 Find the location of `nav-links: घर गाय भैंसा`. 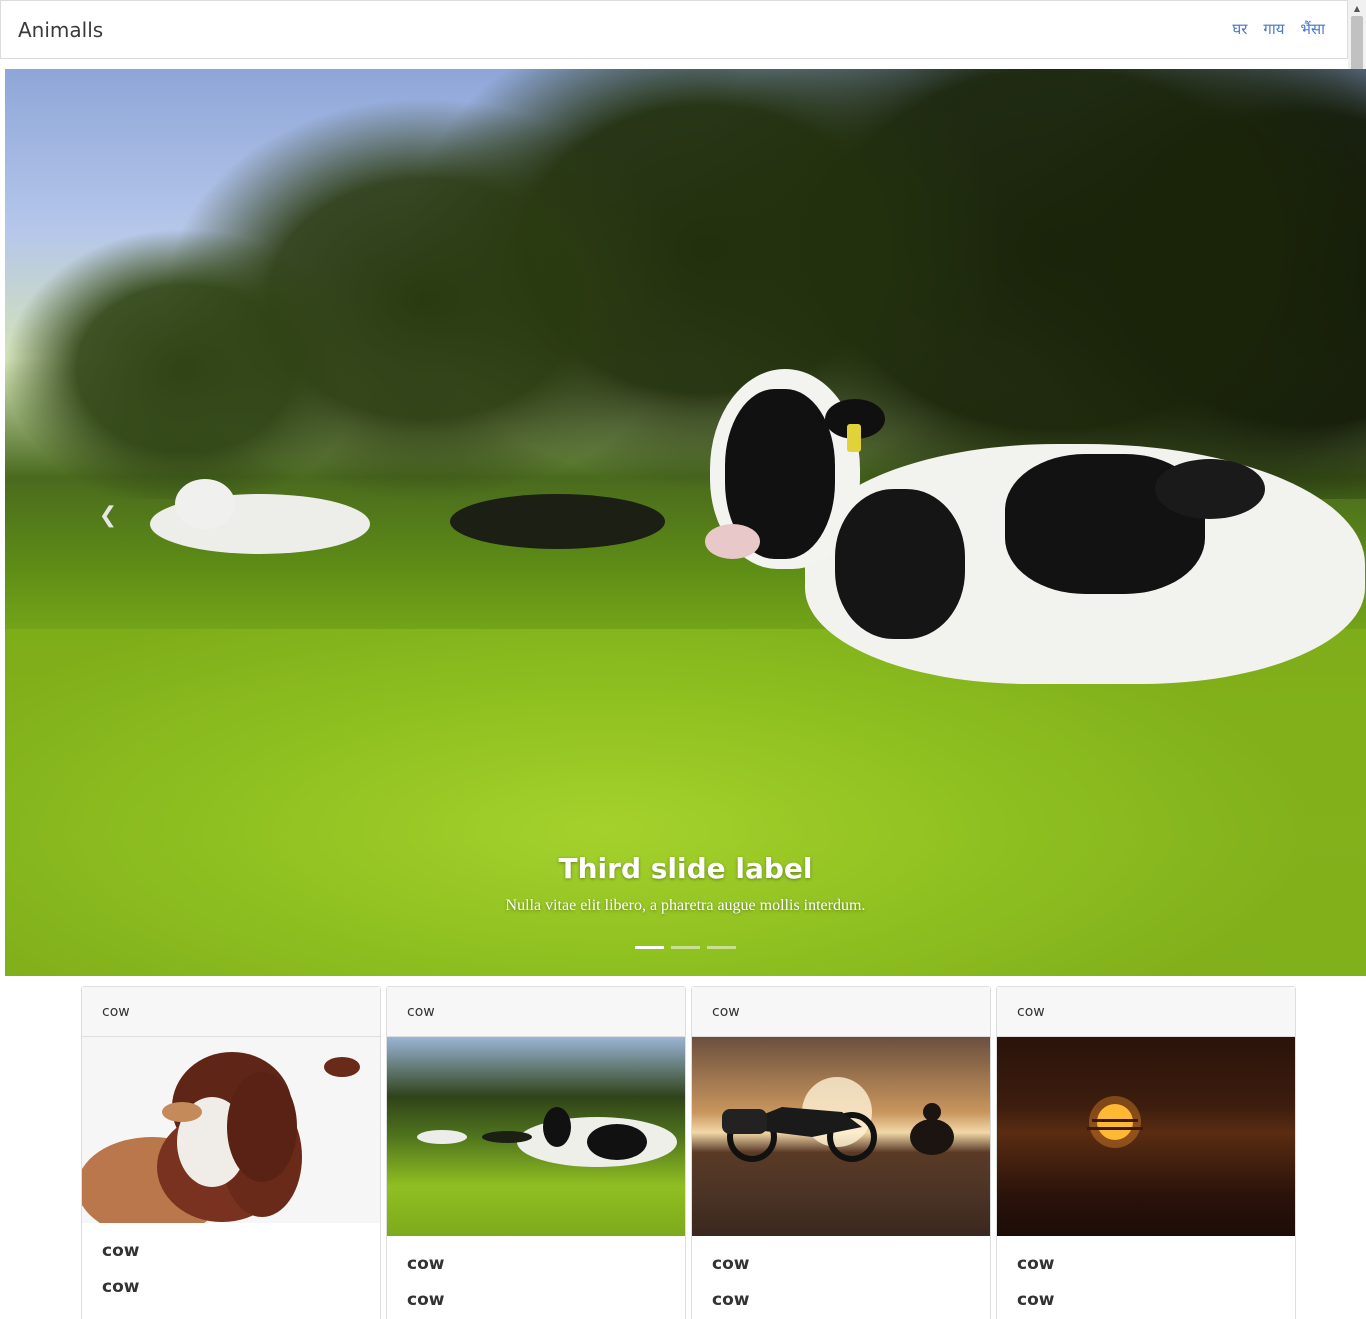

nav-links: घर गाय भैंसा is located at coordinates (1278, 29).